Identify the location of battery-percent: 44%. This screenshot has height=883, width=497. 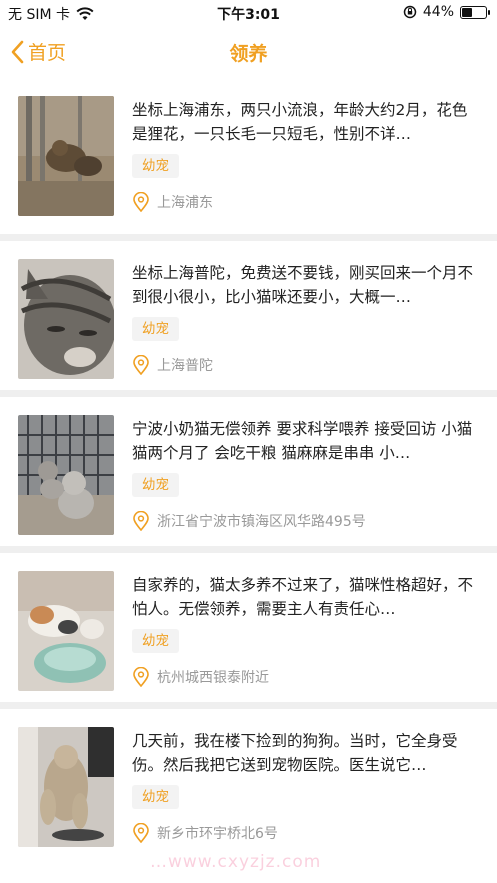
(438, 12).